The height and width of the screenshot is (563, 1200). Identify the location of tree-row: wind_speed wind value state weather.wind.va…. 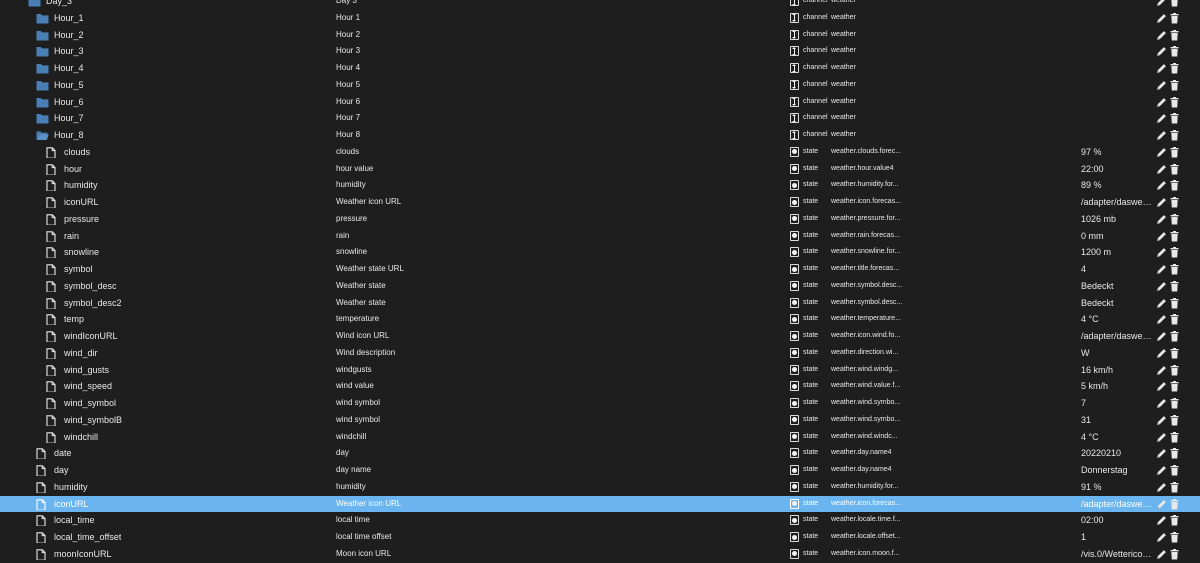
(600, 386).